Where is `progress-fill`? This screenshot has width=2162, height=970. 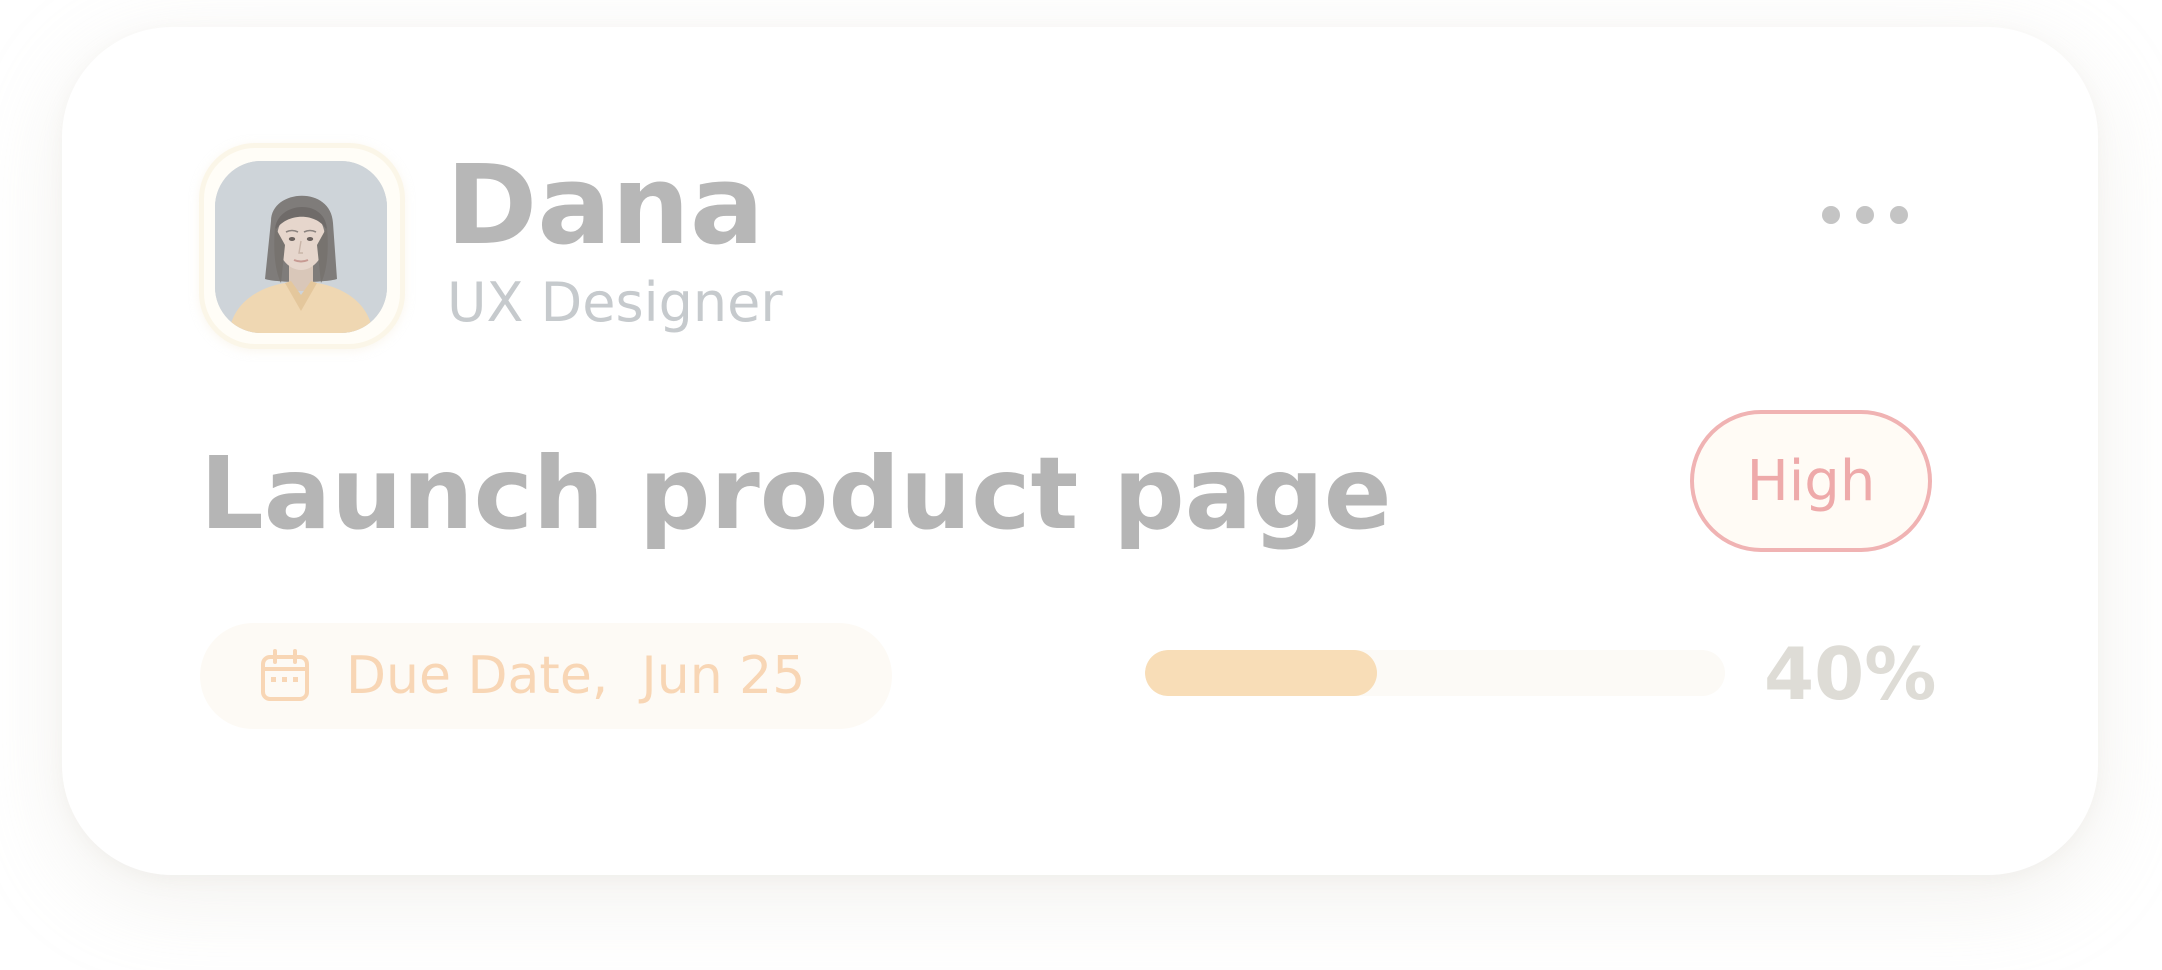 progress-fill is located at coordinates (1261, 673).